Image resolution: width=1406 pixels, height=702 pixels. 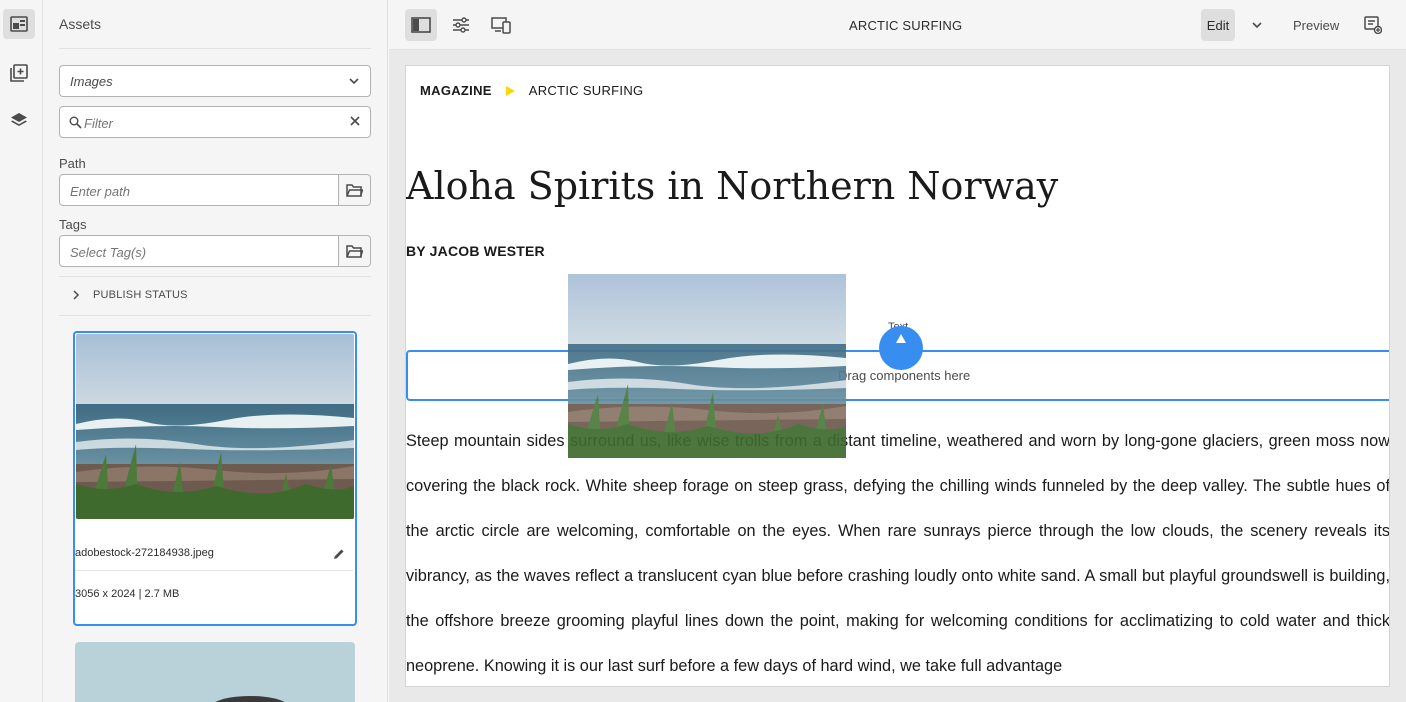 I want to click on article-byline: BY JACOB WESTER, so click(x=475, y=251).